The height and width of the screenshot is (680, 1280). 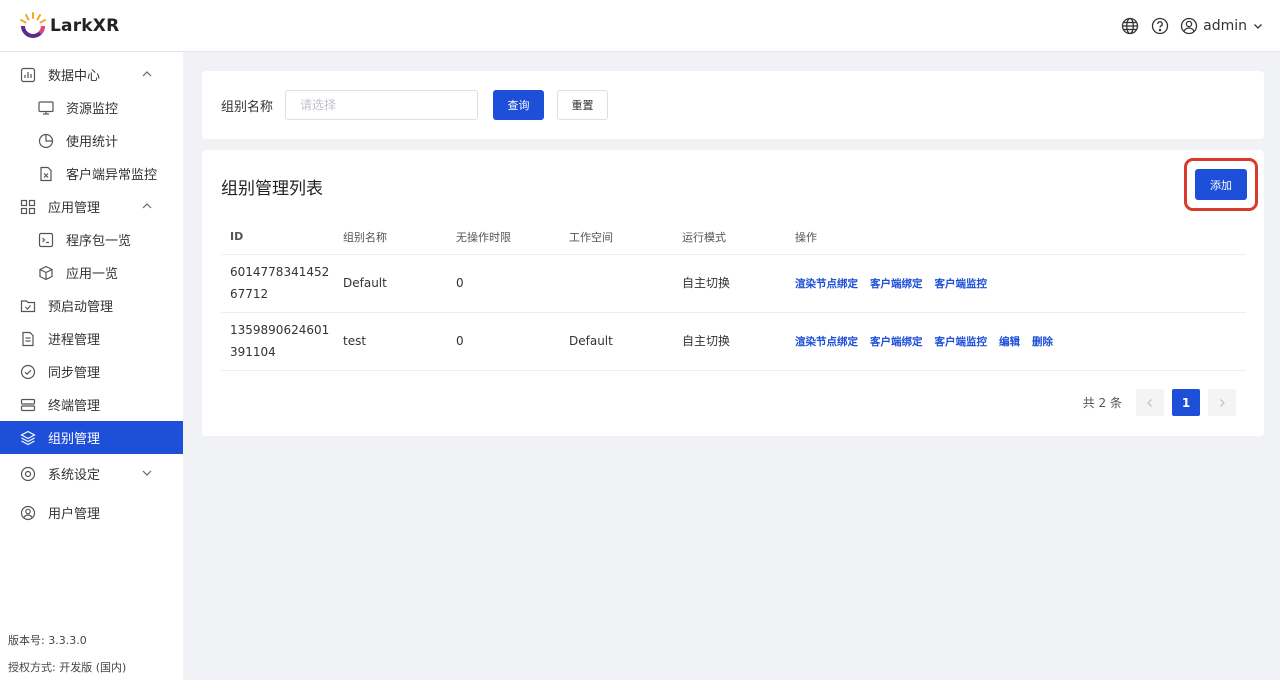 What do you see at coordinates (91, 140) in the screenshot?
I see `sidebar-item-usage-stats: 使用统计` at bounding box center [91, 140].